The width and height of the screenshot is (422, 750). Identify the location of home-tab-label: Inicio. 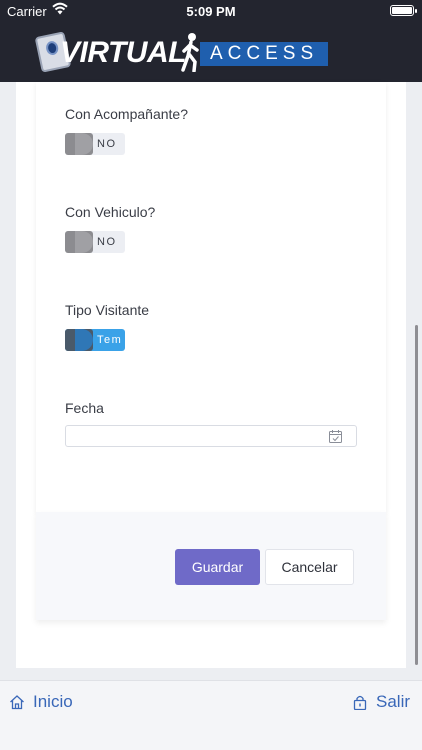
(53, 701).